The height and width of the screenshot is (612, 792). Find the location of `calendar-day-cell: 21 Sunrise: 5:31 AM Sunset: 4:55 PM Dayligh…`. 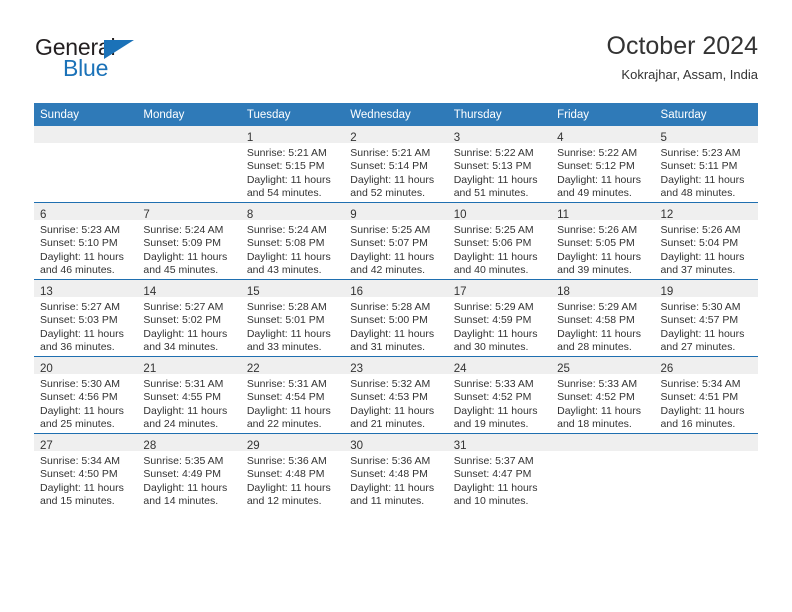

calendar-day-cell: 21 Sunrise: 5:31 AM Sunset: 4:55 PM Dayligh… is located at coordinates (189, 395).